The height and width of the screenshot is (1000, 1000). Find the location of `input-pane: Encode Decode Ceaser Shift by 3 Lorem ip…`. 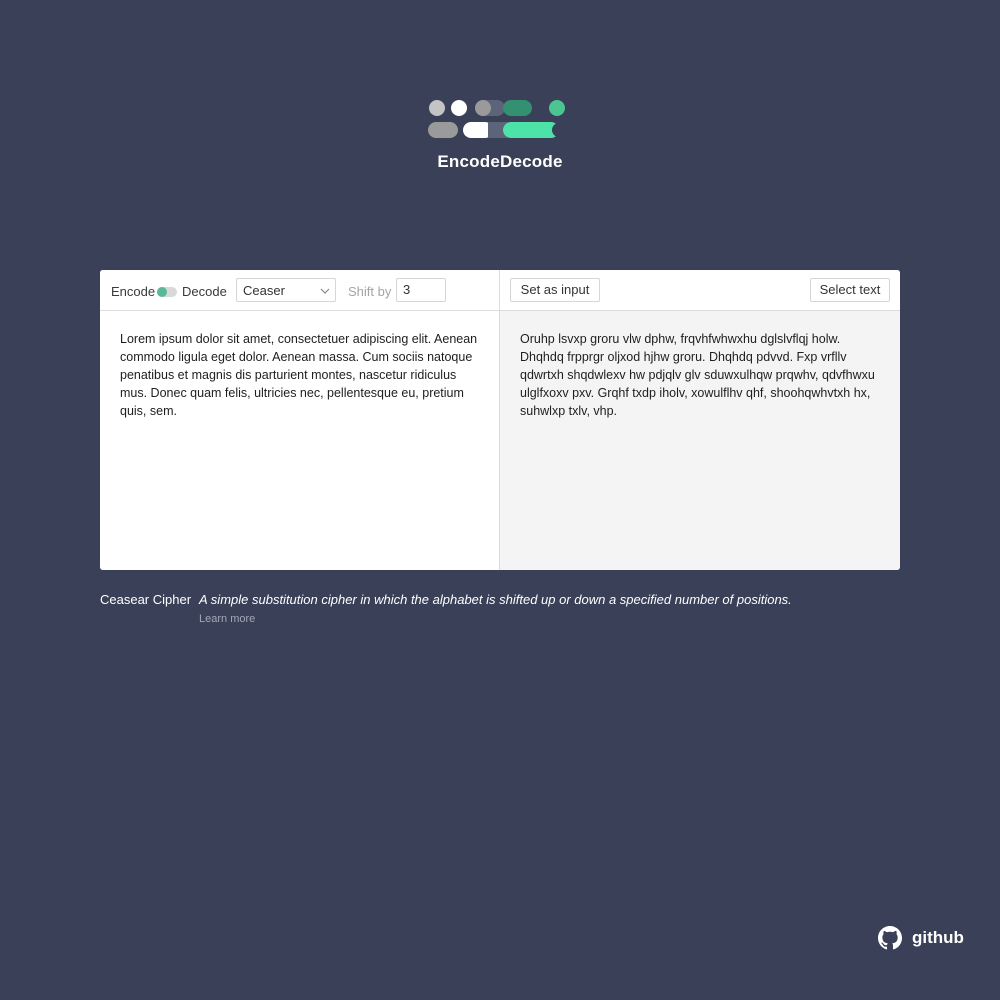

input-pane: Encode Decode Ceaser Shift by 3 Lorem ip… is located at coordinates (300, 420).